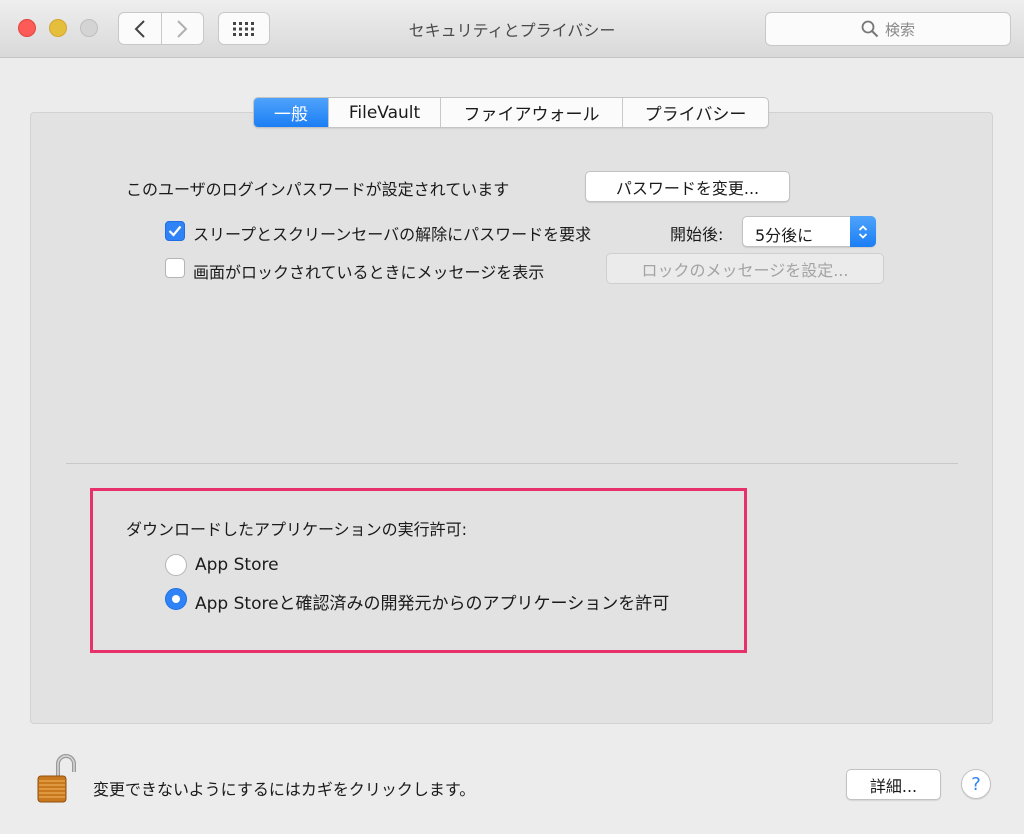 This screenshot has width=1024, height=834. Describe the element at coordinates (695, 112) in the screenshot. I see `tab-privacy: プライバシー` at that location.